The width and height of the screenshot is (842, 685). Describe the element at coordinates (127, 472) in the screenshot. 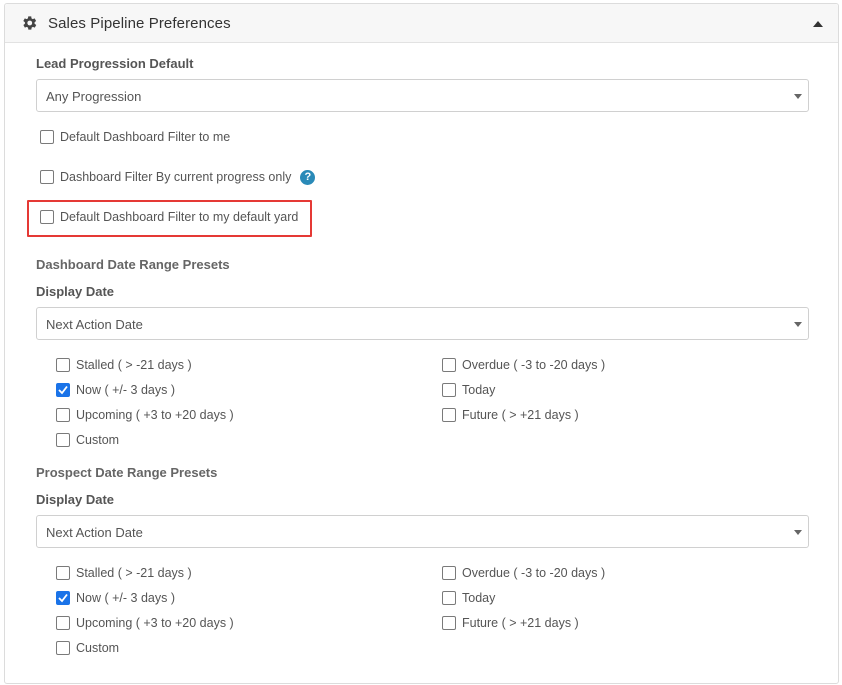

I see `prospect-presets-heading: Prospect Date Range Presets` at that location.